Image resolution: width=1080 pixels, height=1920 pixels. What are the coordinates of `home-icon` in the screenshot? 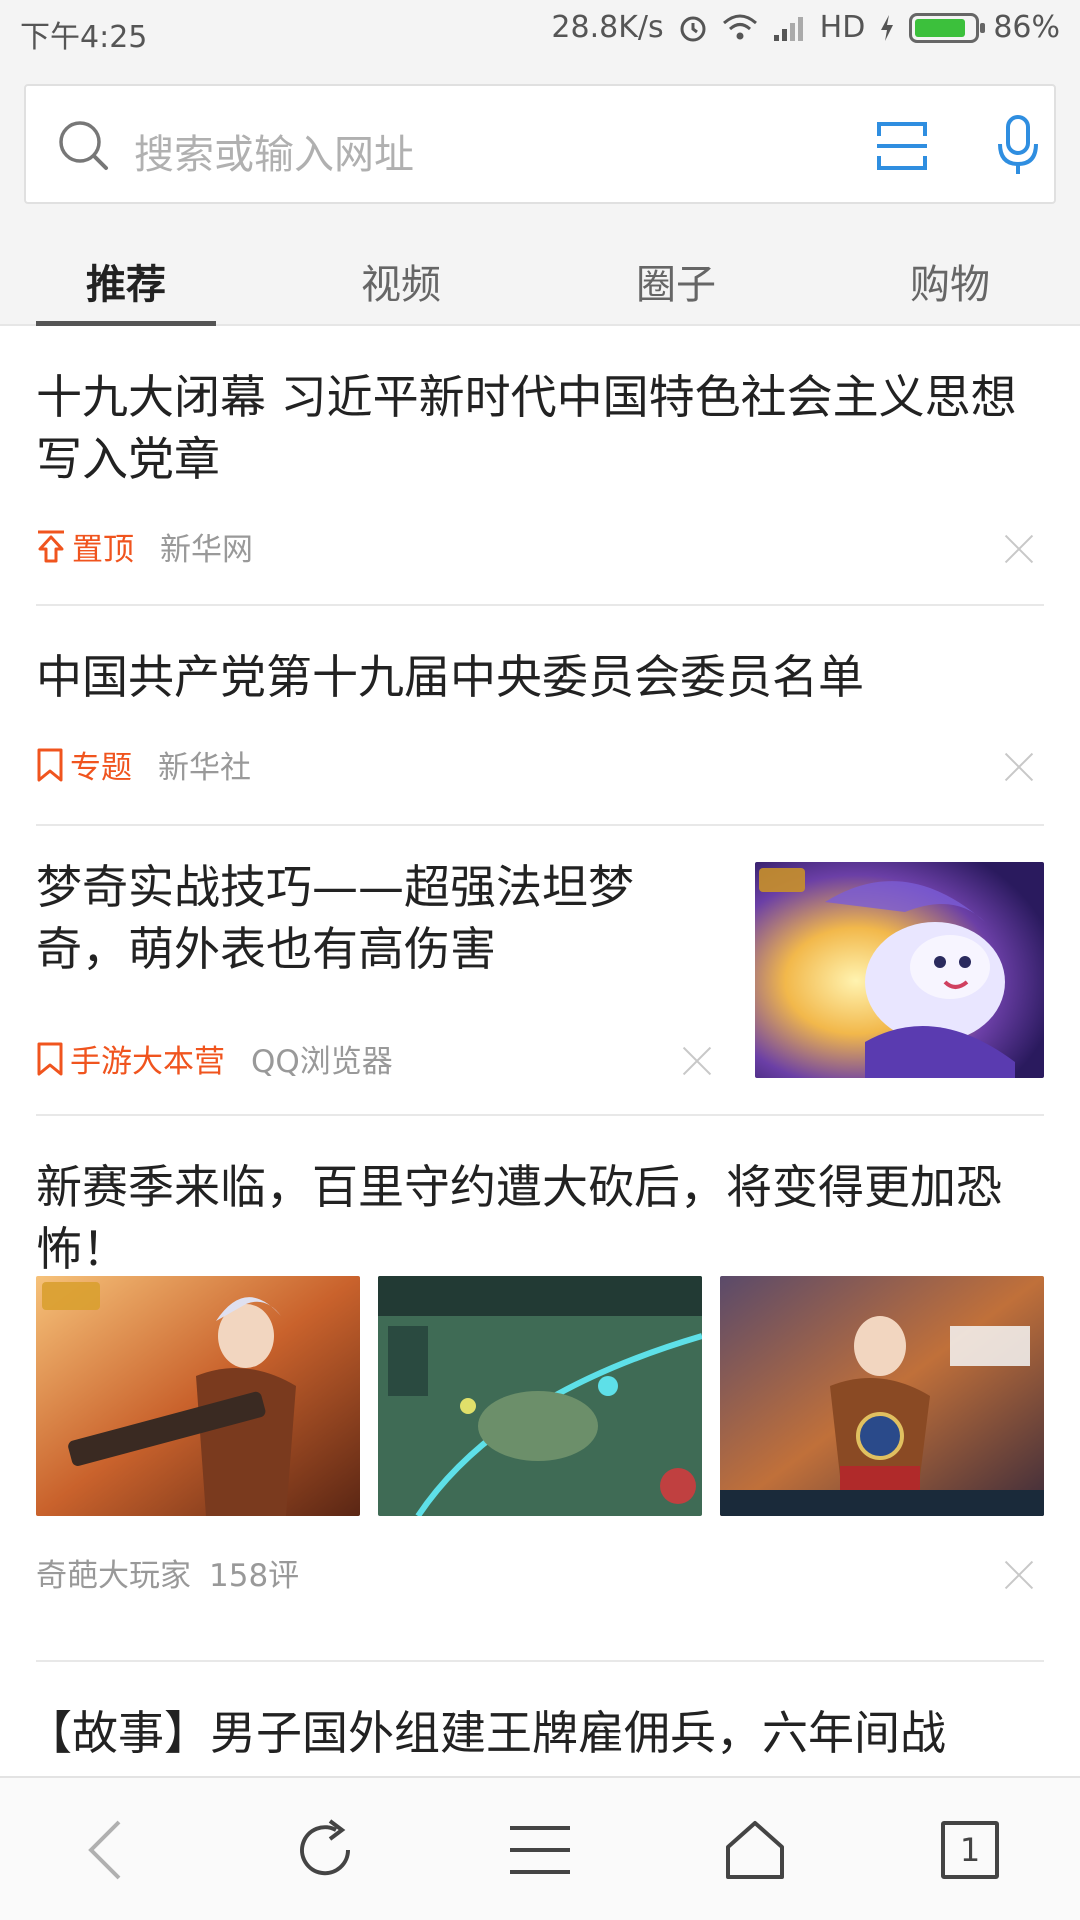 It's located at (755, 1850).